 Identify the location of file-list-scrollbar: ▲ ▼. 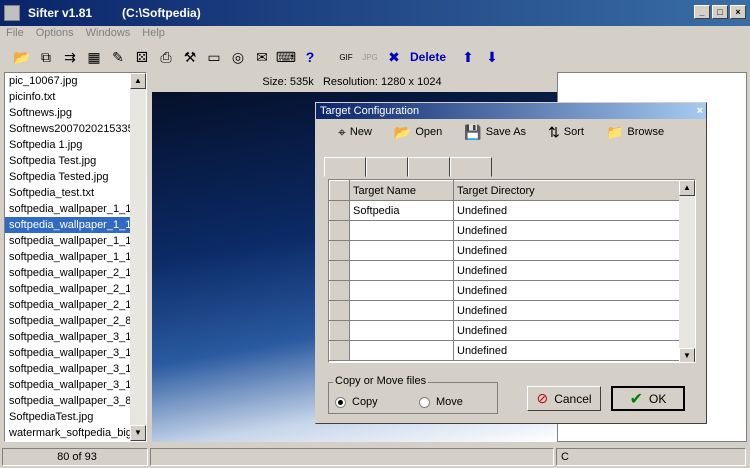
(138, 257).